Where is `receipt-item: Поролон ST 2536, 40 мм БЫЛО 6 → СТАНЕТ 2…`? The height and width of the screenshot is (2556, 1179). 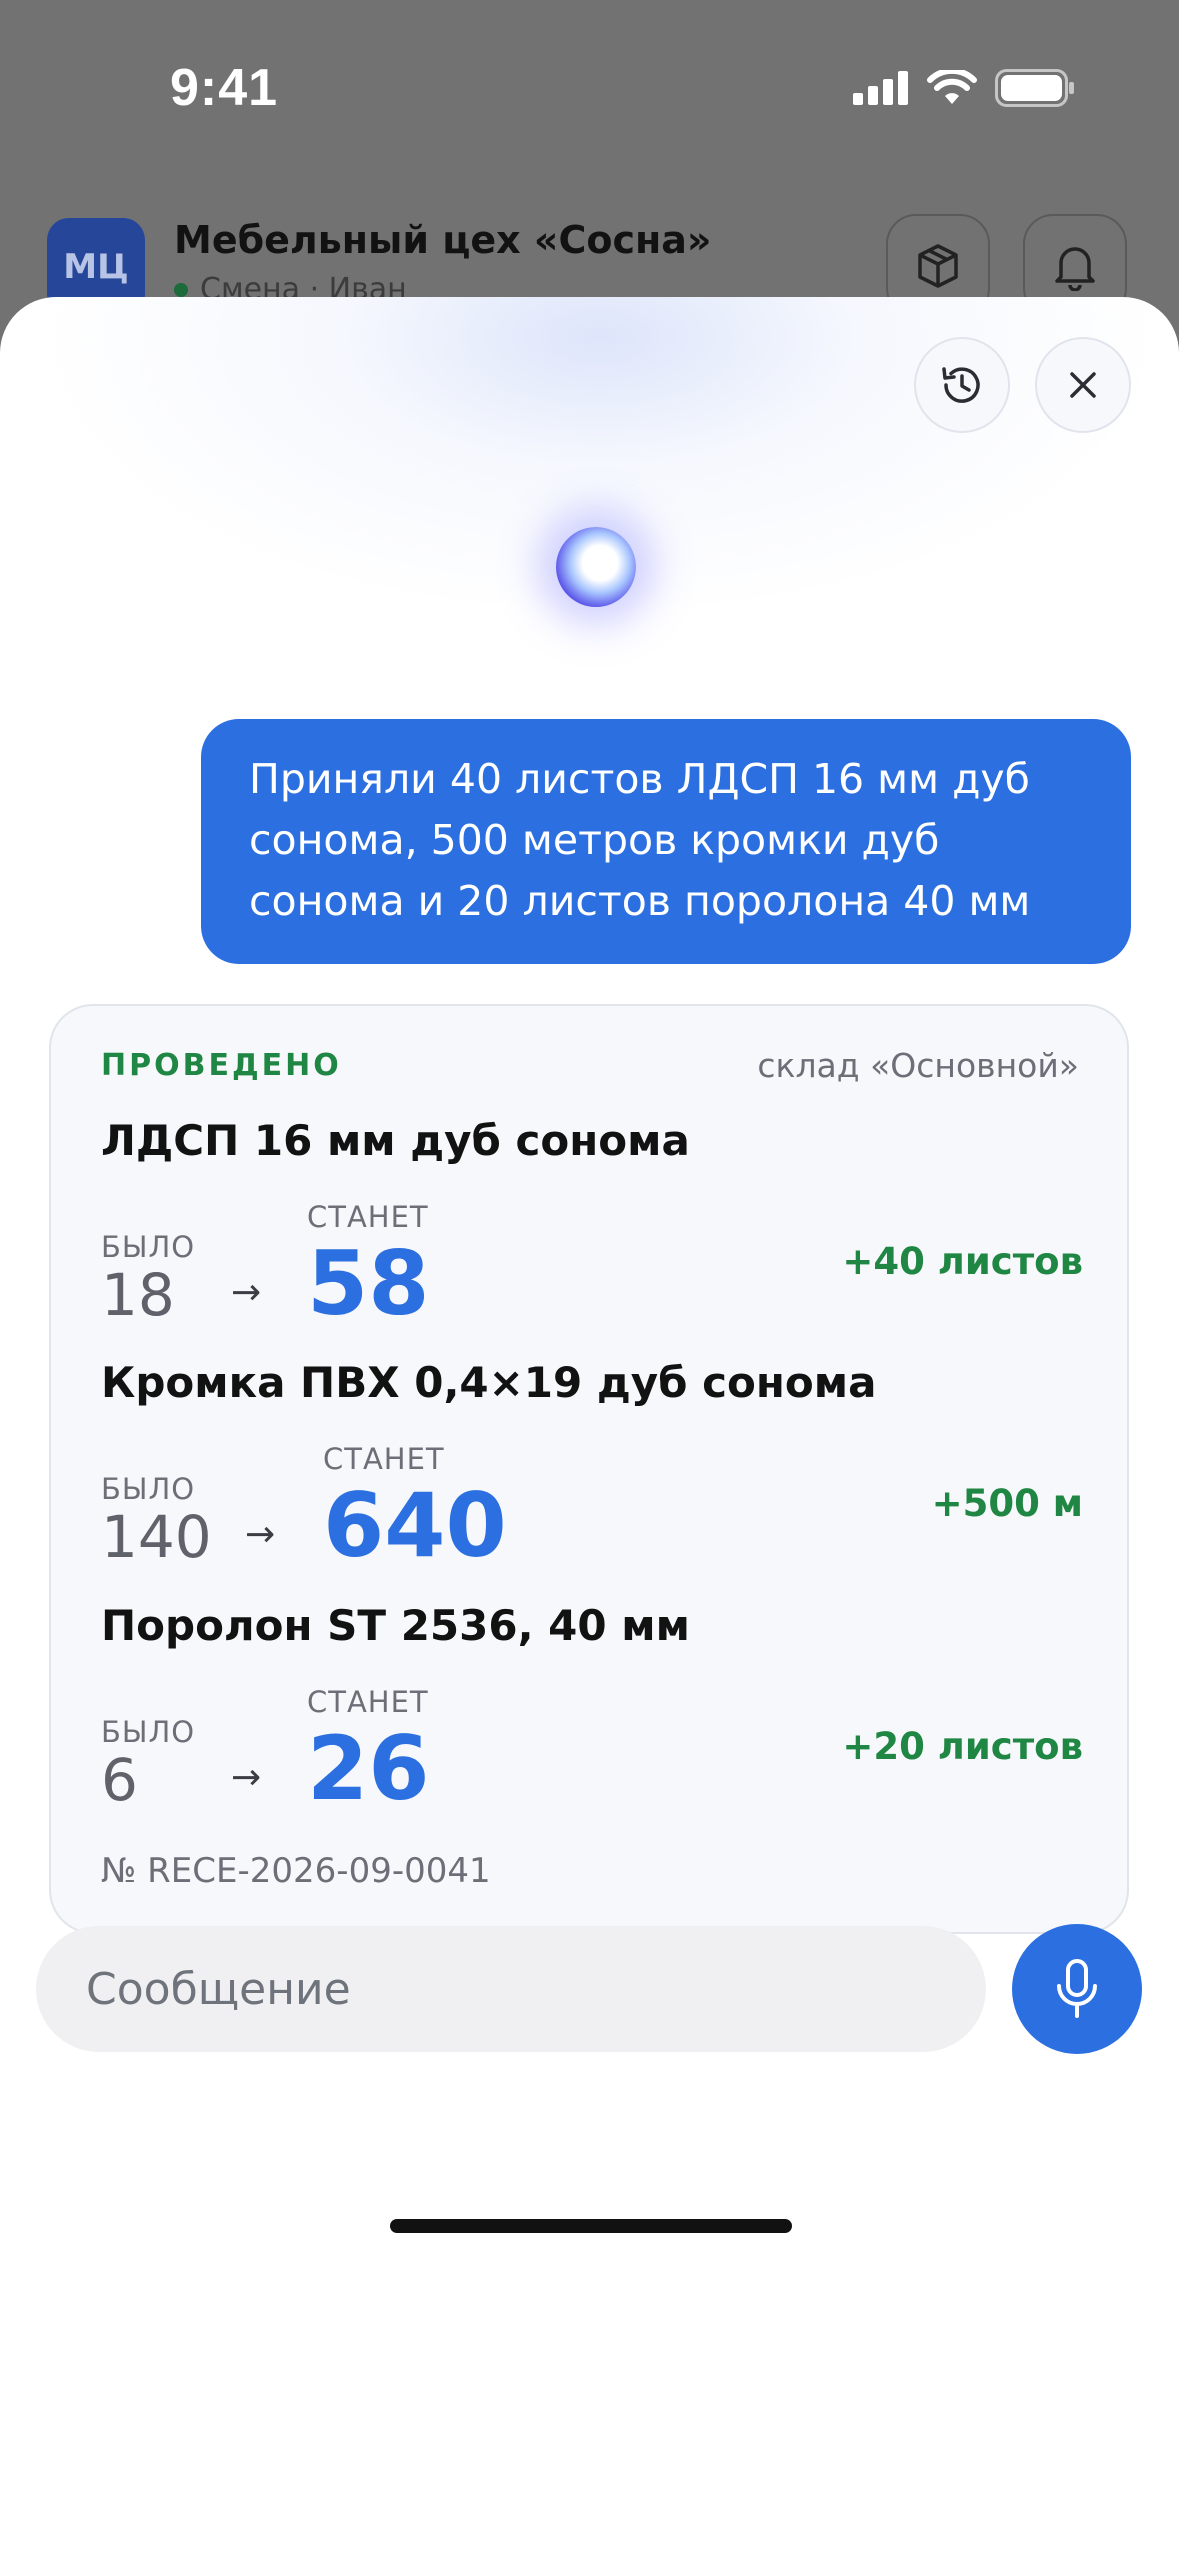
receipt-item: Поролон ST 2536, 40 мм БЫЛО 6 → СТАНЕТ 2… is located at coordinates (592, 1721).